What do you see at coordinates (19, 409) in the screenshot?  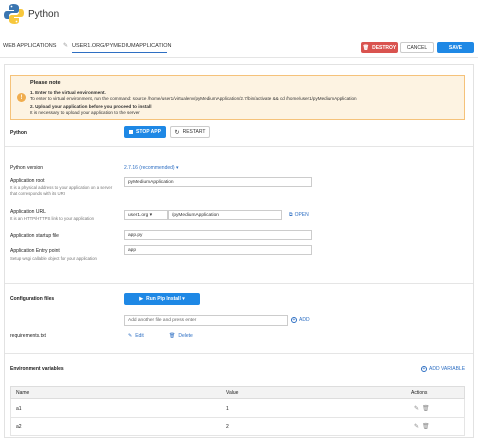 I see `env-row-name: a1` at bounding box center [19, 409].